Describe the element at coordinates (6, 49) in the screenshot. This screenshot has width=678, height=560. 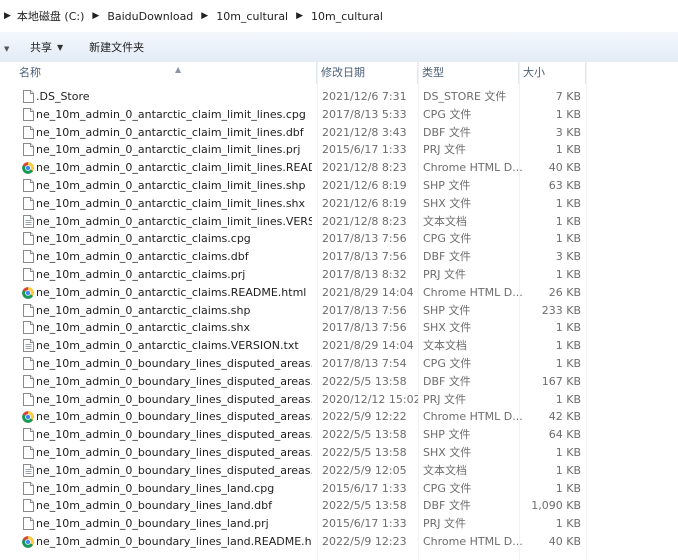
I see `pane-toggle-icon: ▼` at that location.